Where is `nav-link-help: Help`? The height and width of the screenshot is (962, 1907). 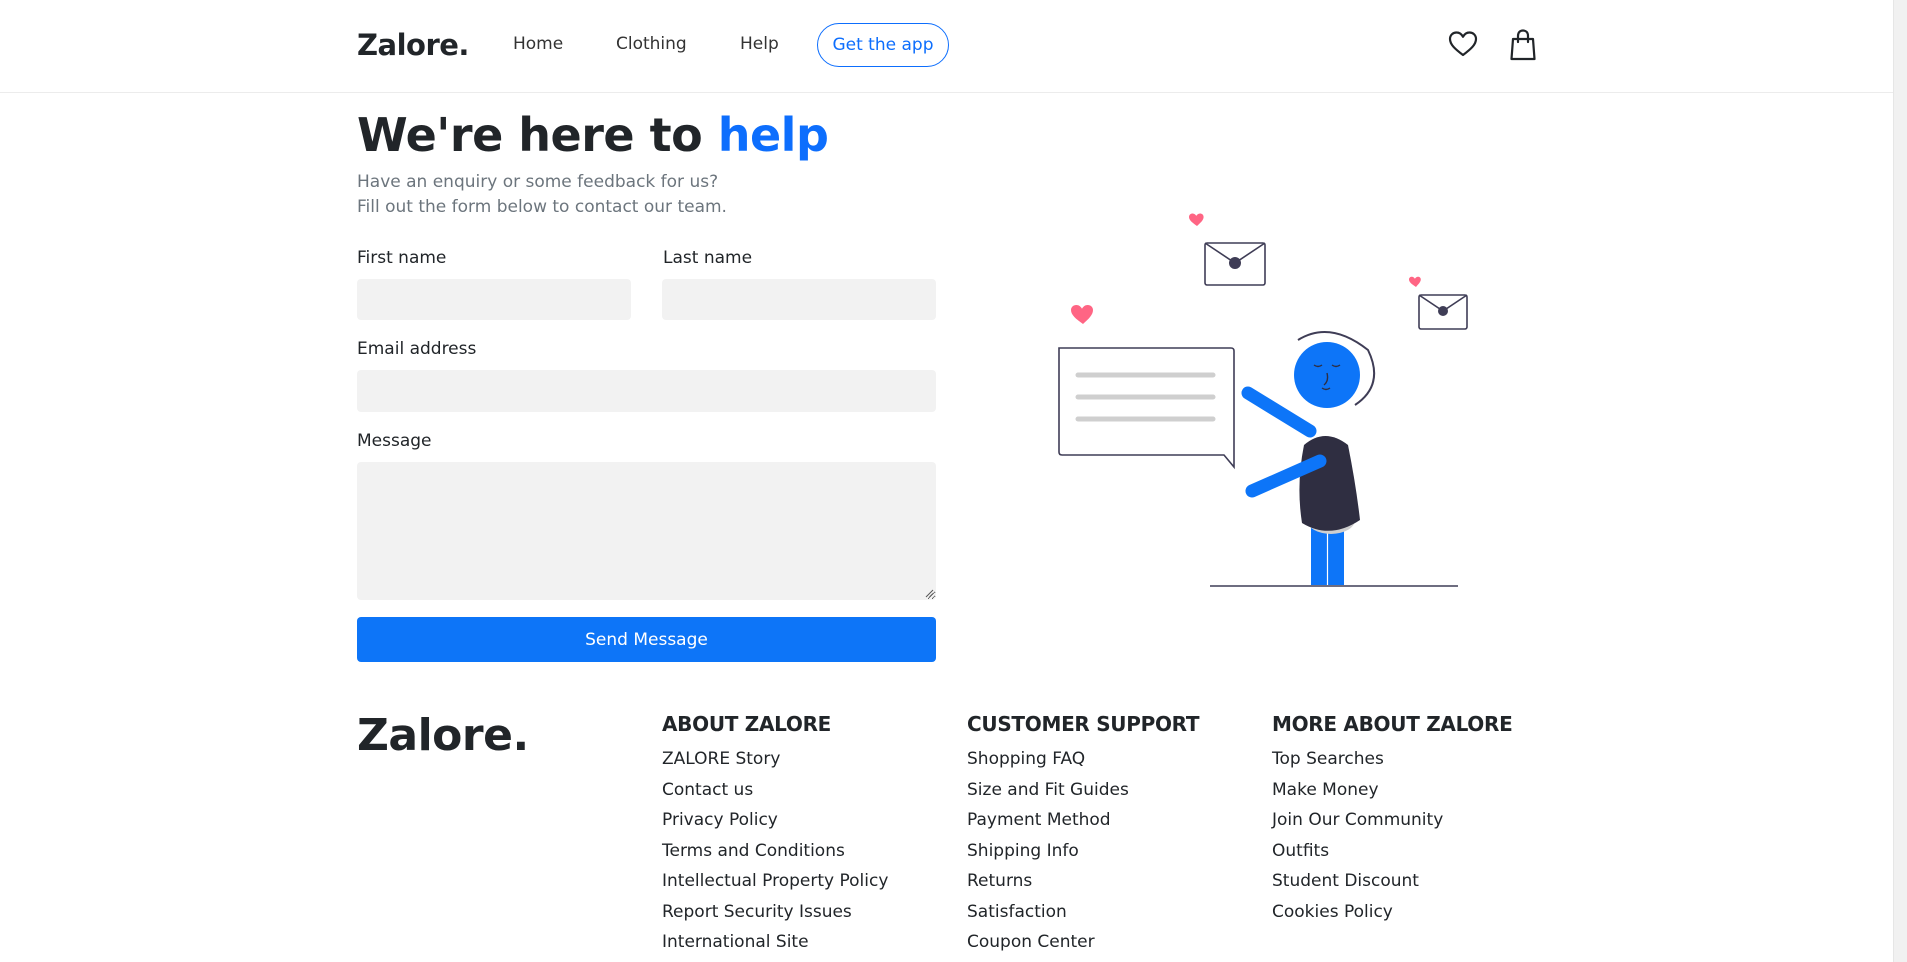 nav-link-help: Help is located at coordinates (759, 44).